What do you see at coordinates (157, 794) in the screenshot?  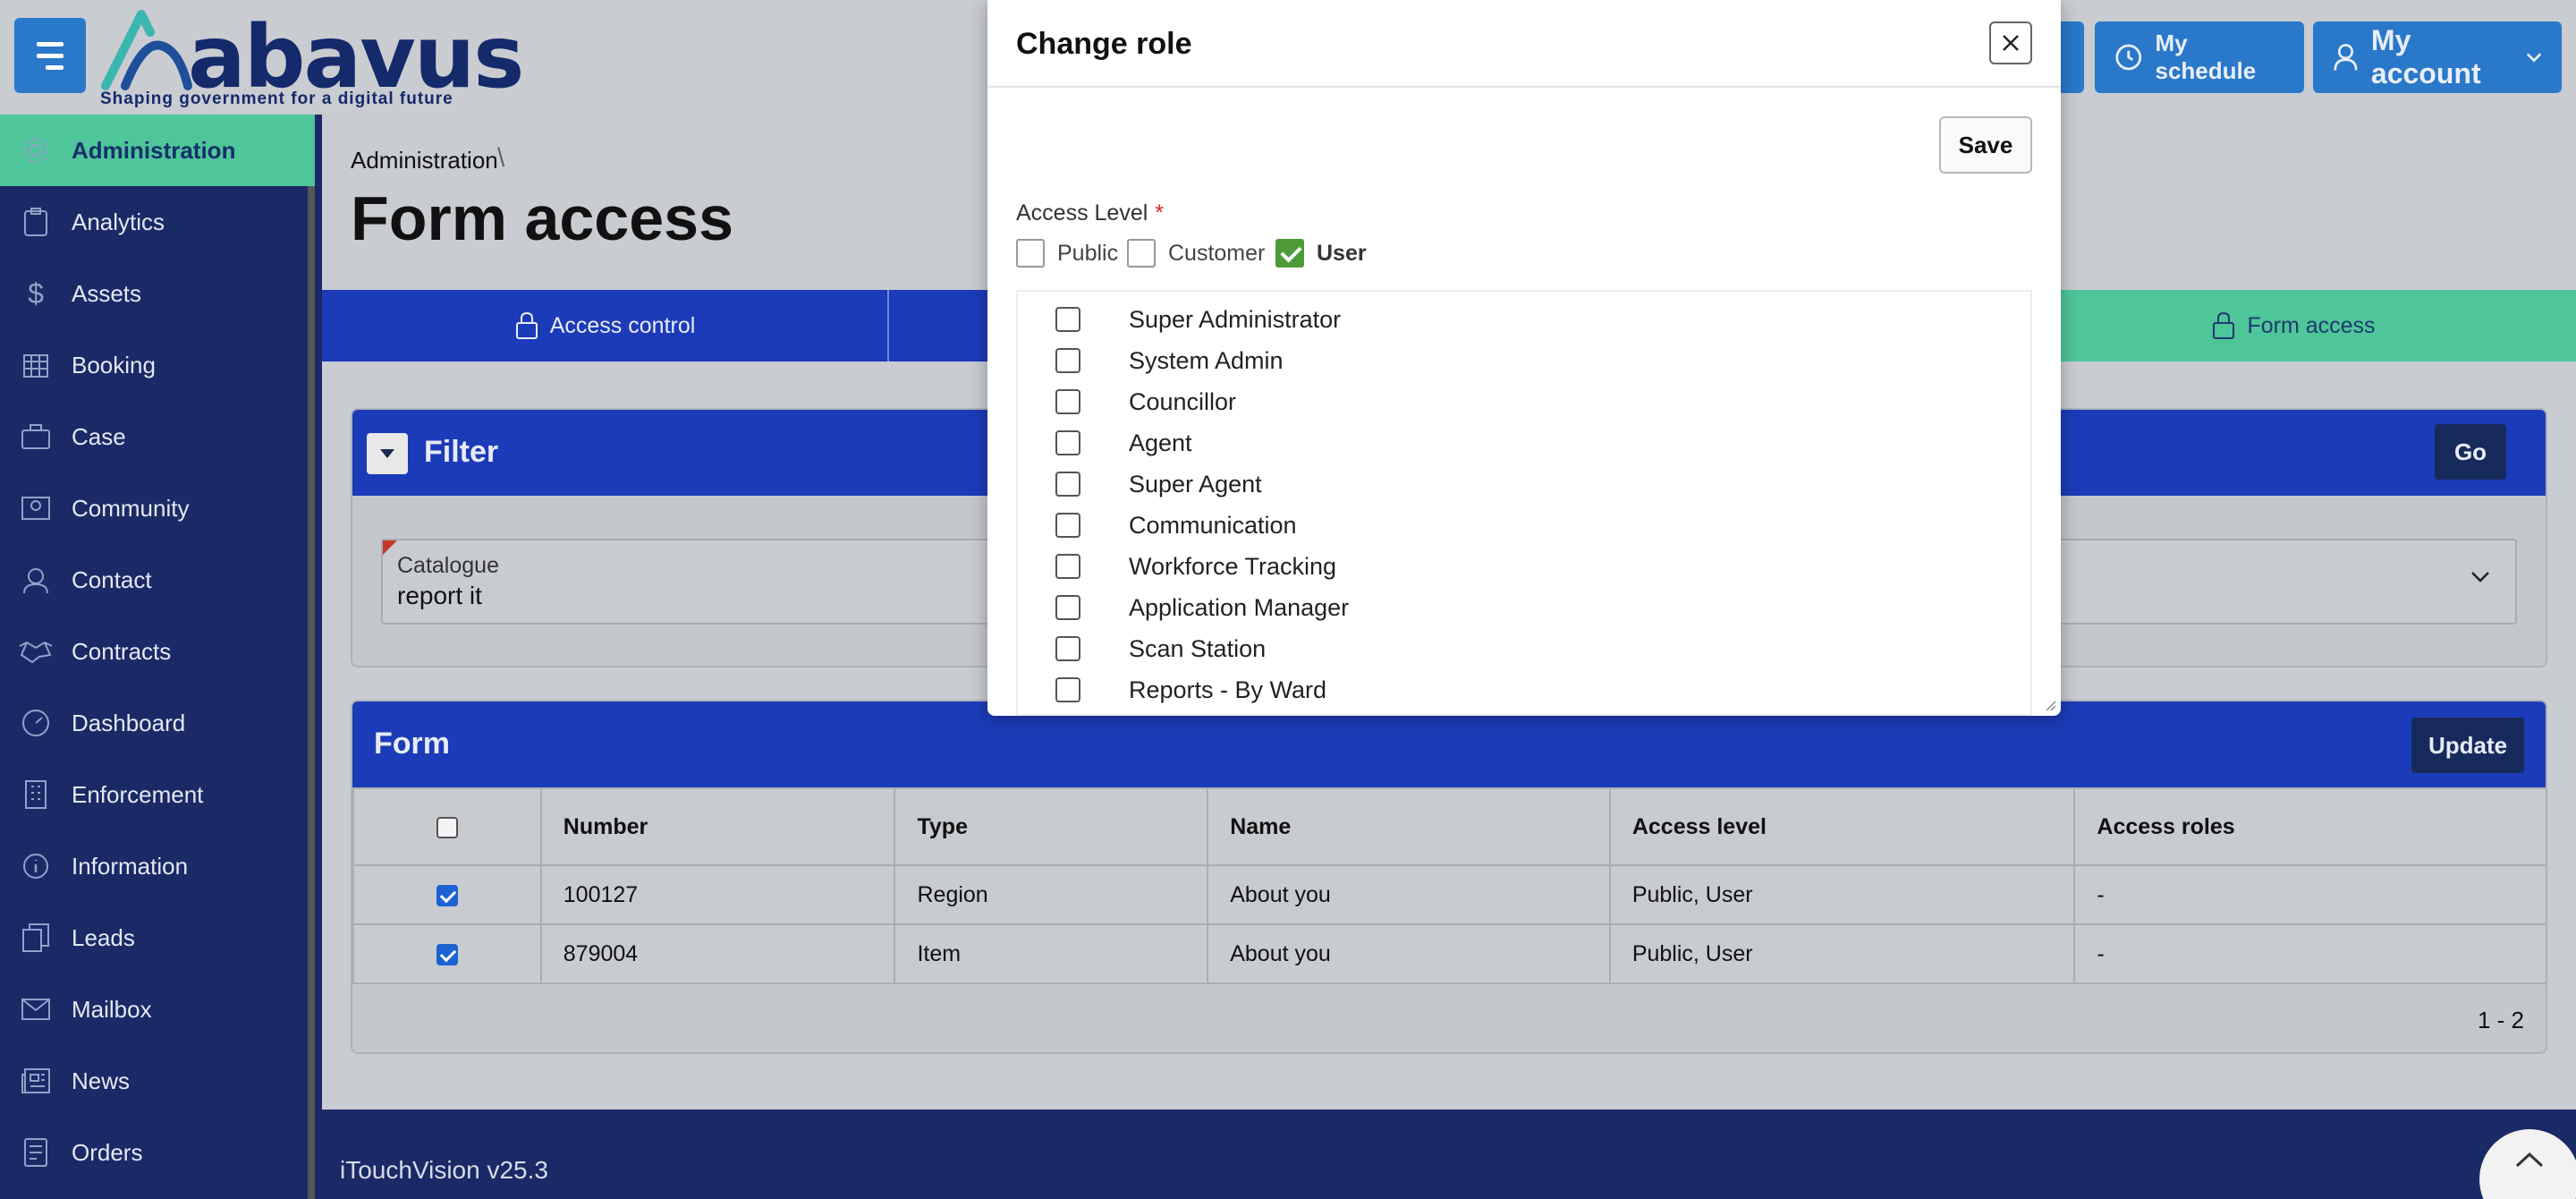 I see `sidebar-item-enforcement: Enforcement` at bounding box center [157, 794].